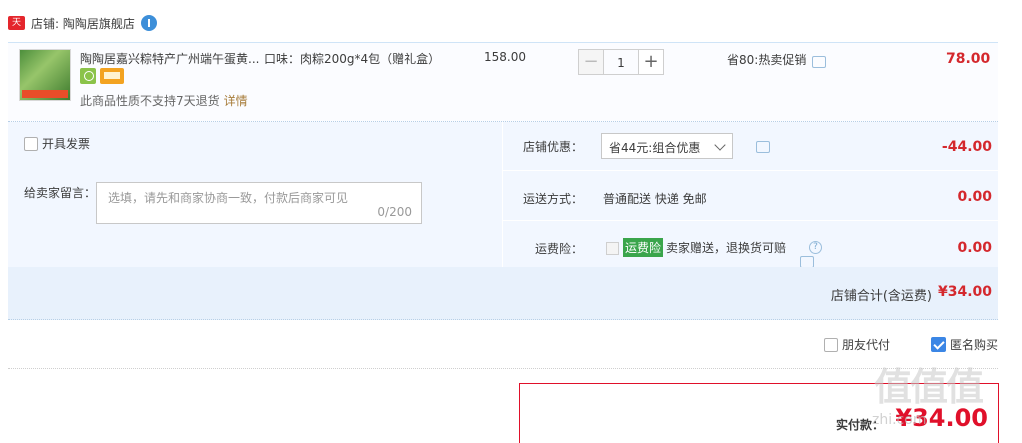 The width and height of the screenshot is (1022, 443). What do you see at coordinates (148, 23) in the screenshot?
I see `chat-icon` at bounding box center [148, 23].